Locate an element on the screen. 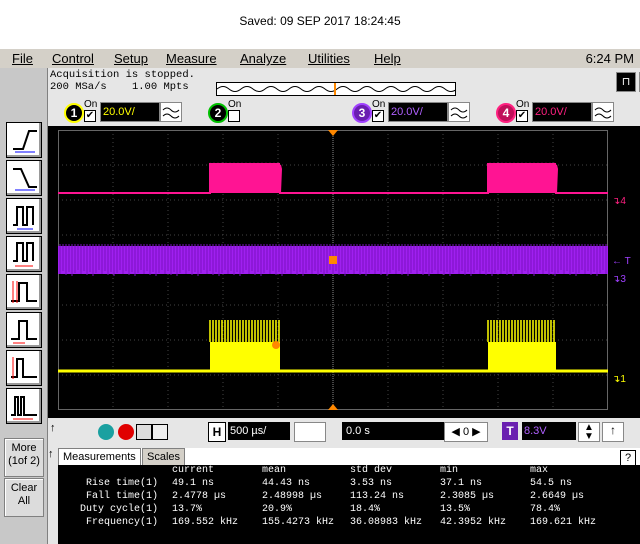 The width and height of the screenshot is (640, 544). autoscale-icon is located at coordinates (106, 432).